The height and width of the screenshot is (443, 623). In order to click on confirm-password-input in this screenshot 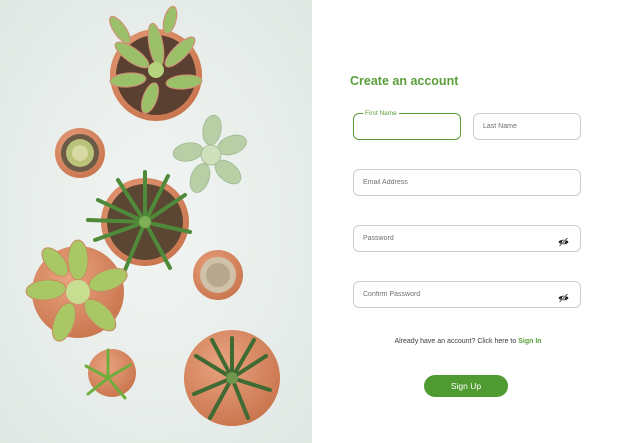, I will do `click(467, 294)`.